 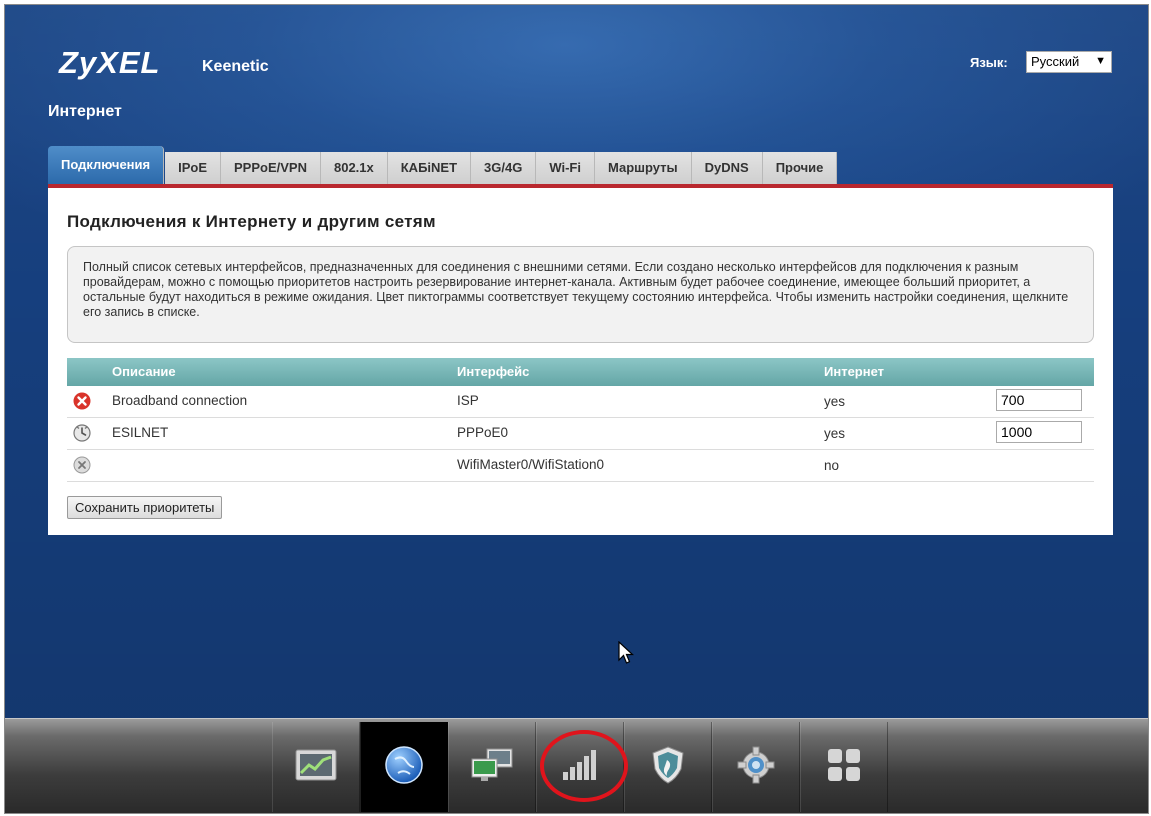 What do you see at coordinates (504, 168) in the screenshot?
I see `tab-3g4g: 3G/4G` at bounding box center [504, 168].